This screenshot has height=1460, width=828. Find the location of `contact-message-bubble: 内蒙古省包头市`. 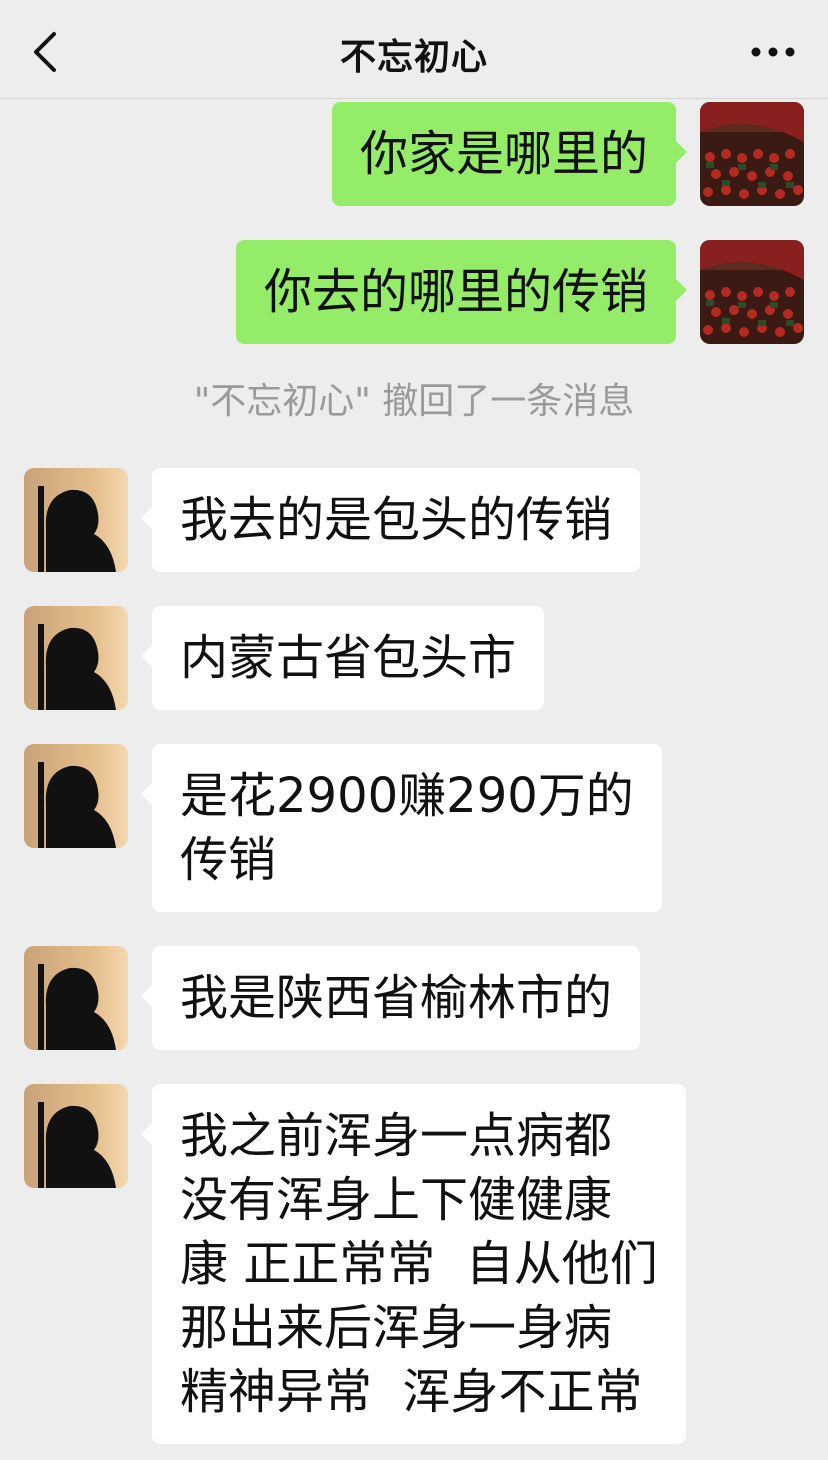

contact-message-bubble: 内蒙古省包头市 is located at coordinates (348, 658).